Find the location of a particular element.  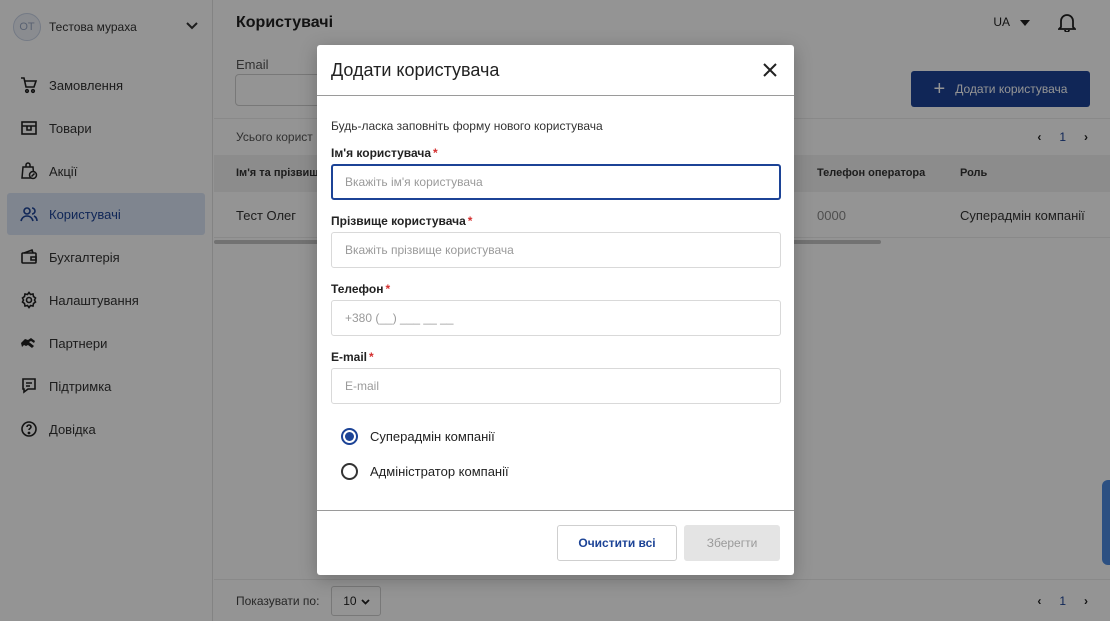

phone-label: Телефон * is located at coordinates (360, 289).